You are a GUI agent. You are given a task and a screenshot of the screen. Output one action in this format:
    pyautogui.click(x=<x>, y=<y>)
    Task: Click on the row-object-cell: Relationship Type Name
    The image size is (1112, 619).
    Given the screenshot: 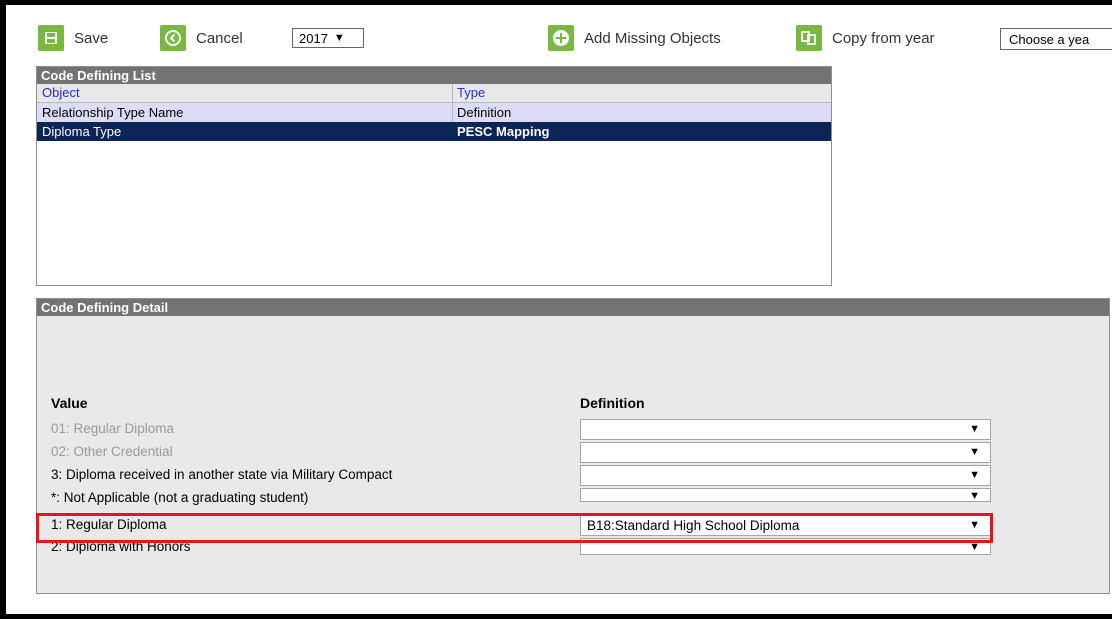 What is the action you would take?
    pyautogui.click(x=245, y=112)
    